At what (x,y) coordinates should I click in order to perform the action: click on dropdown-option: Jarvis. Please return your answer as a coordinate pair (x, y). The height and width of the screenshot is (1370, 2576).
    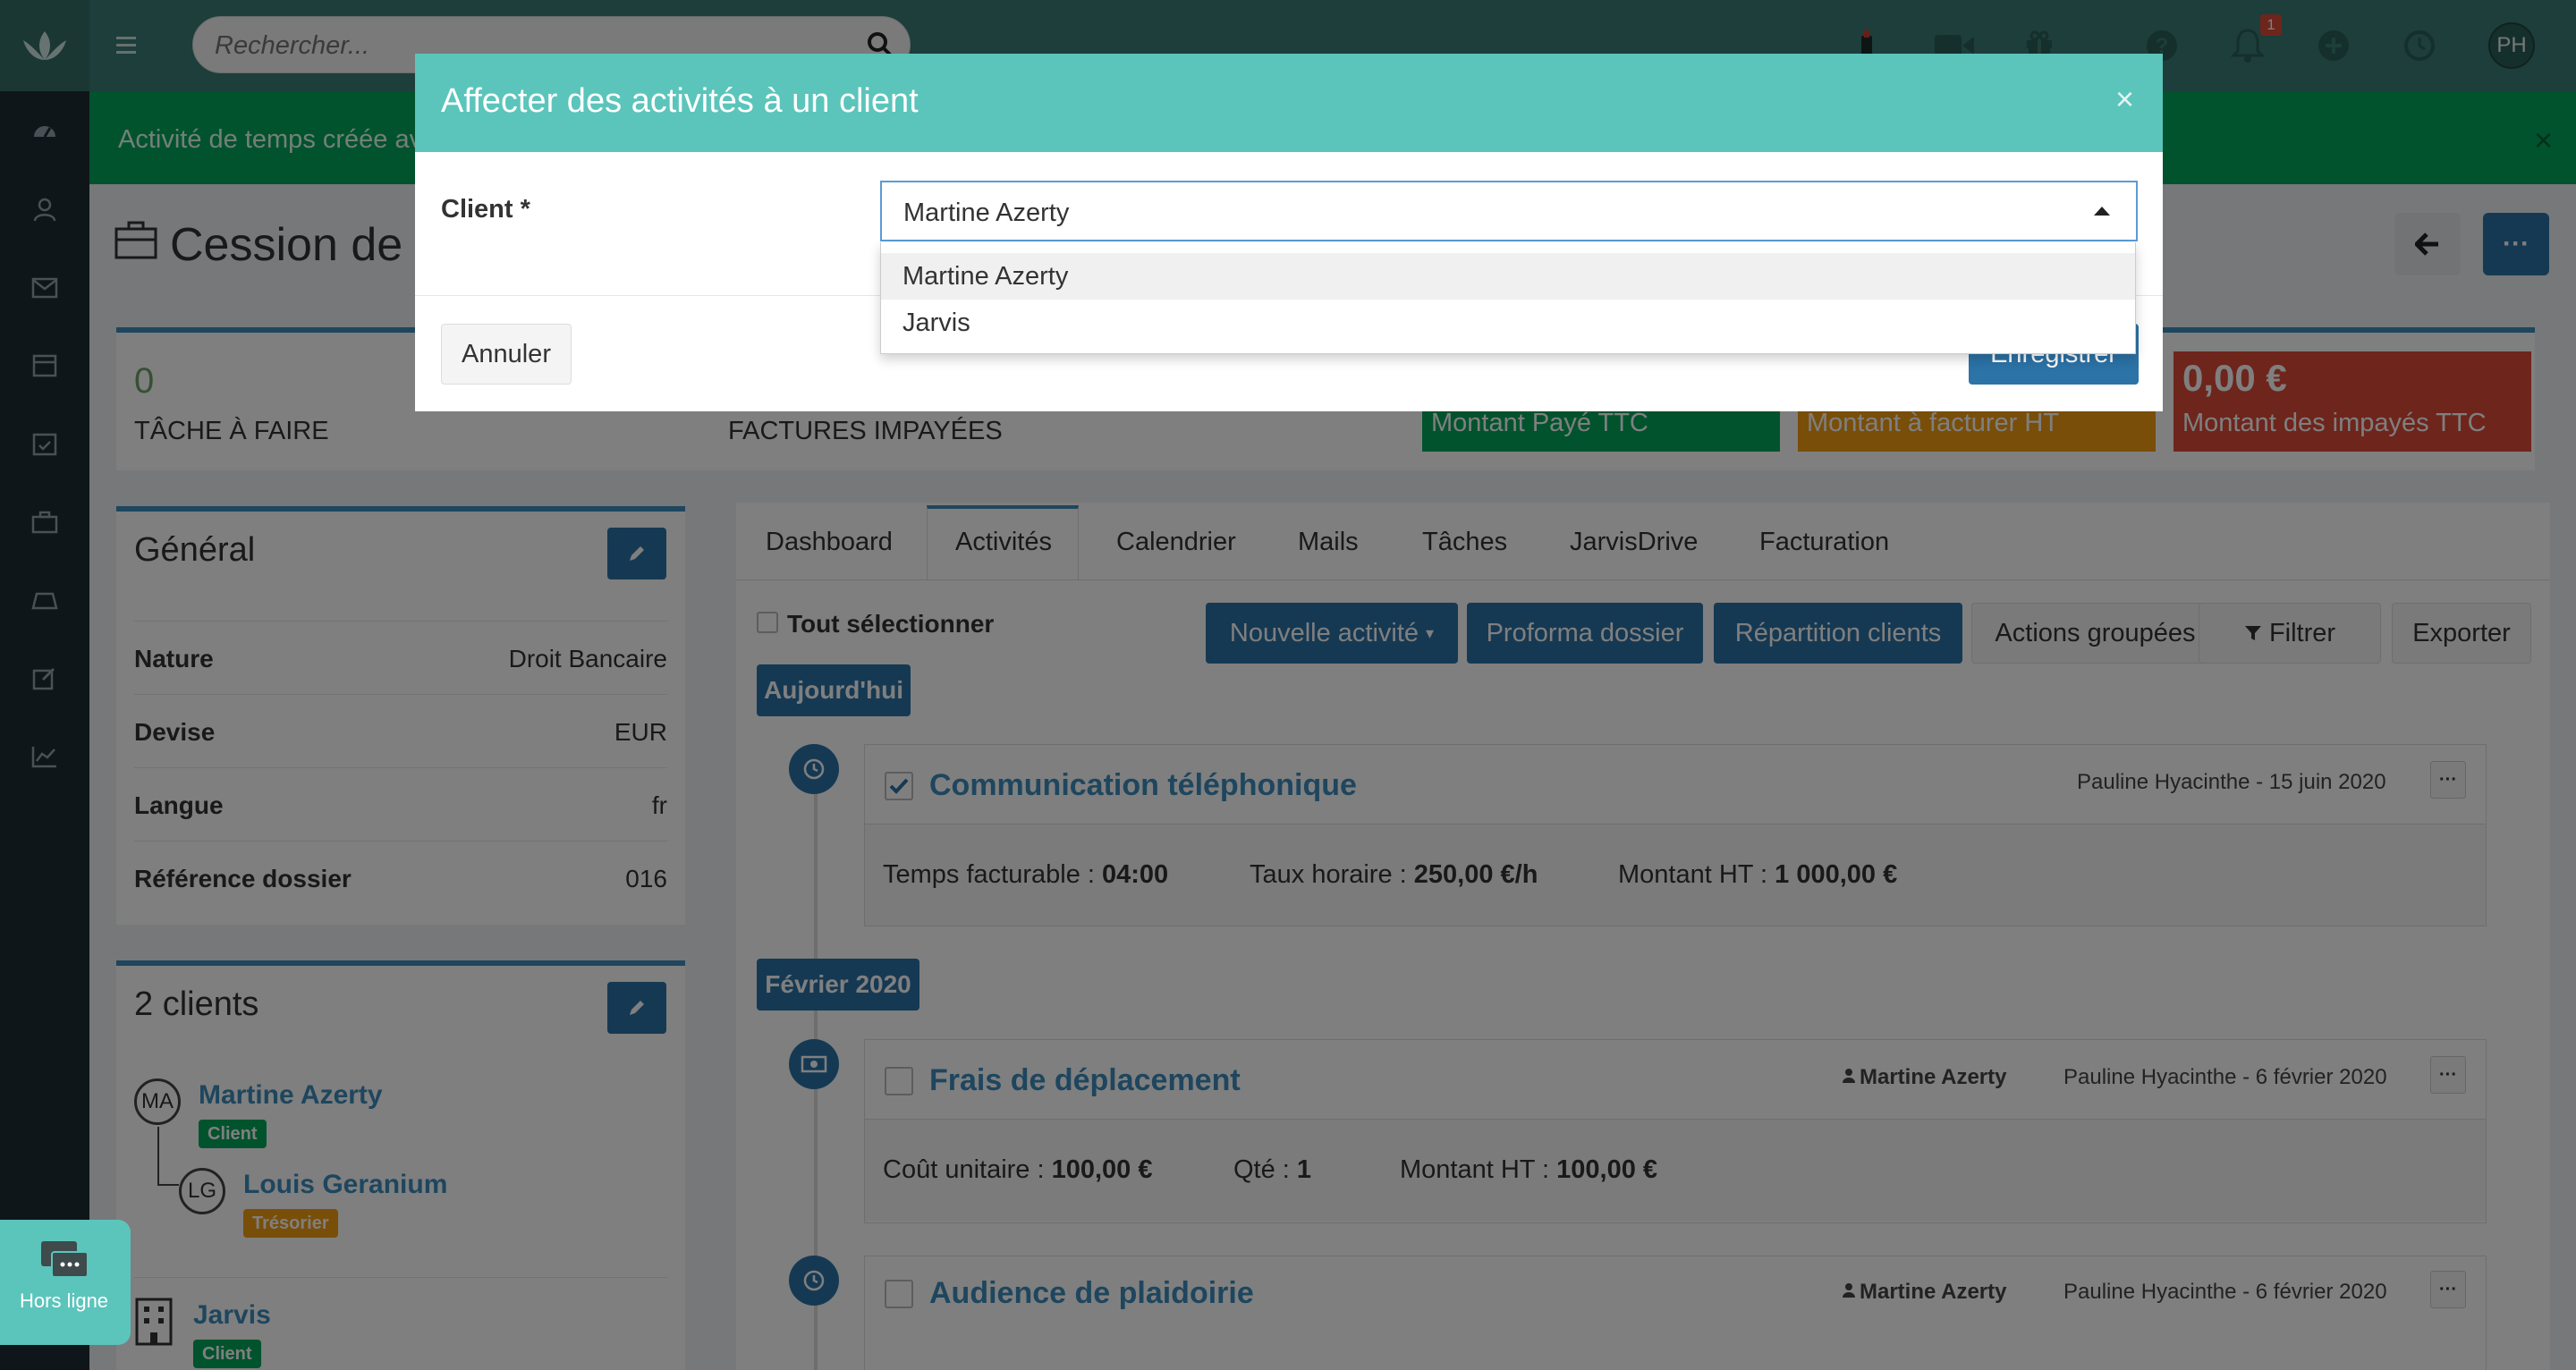
    Looking at the image, I should click on (1508, 323).